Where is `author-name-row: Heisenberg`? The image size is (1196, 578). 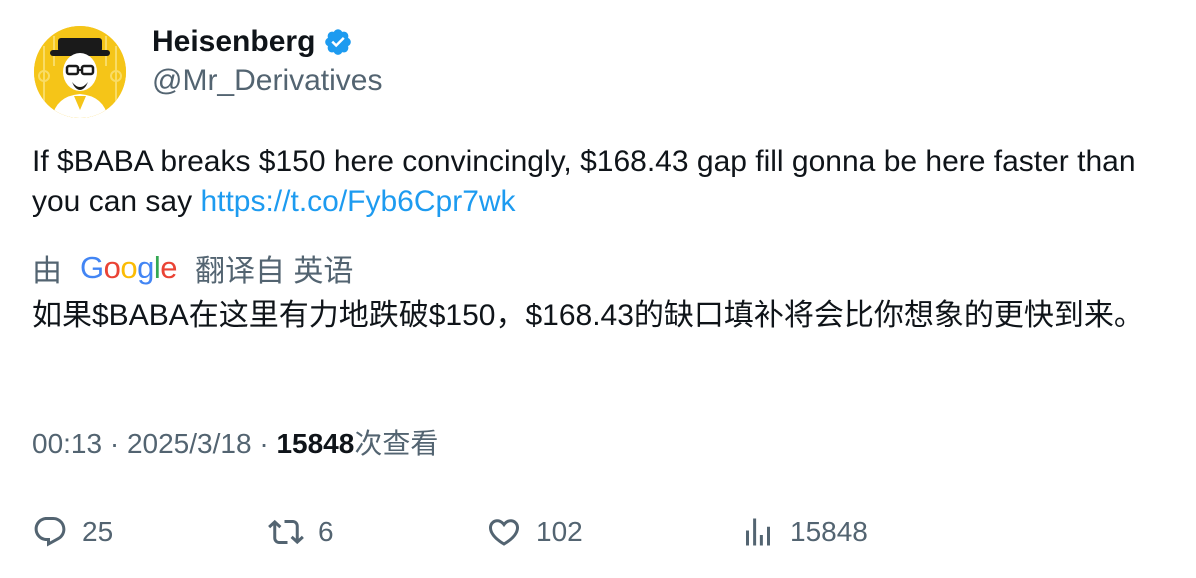 author-name-row: Heisenberg is located at coordinates (252, 42).